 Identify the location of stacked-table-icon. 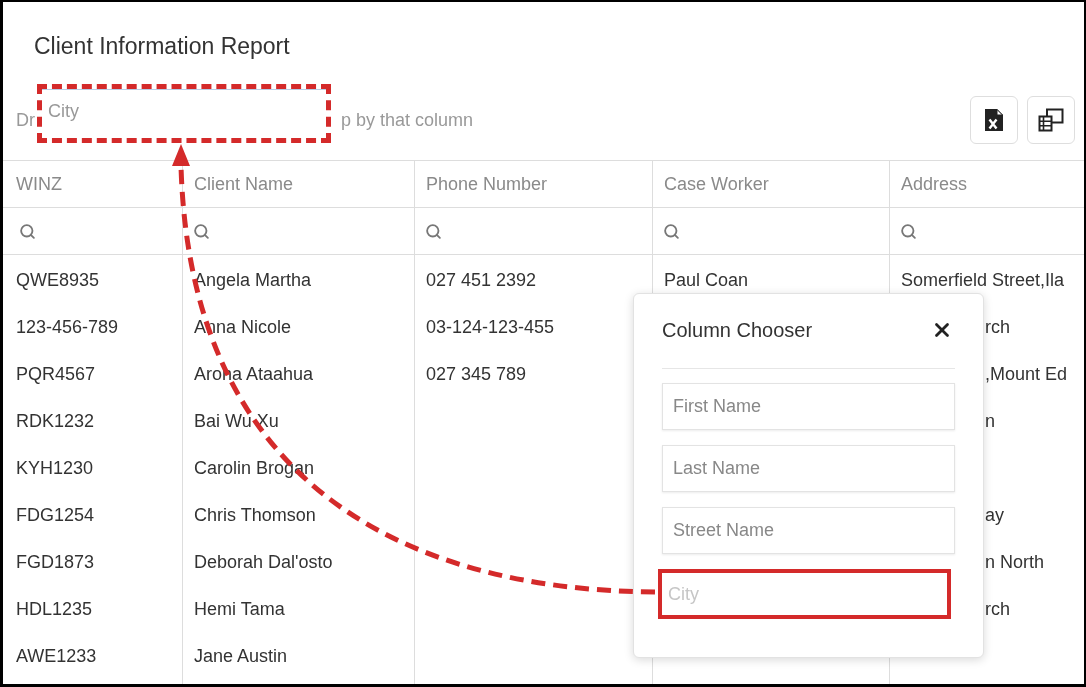
(1051, 120).